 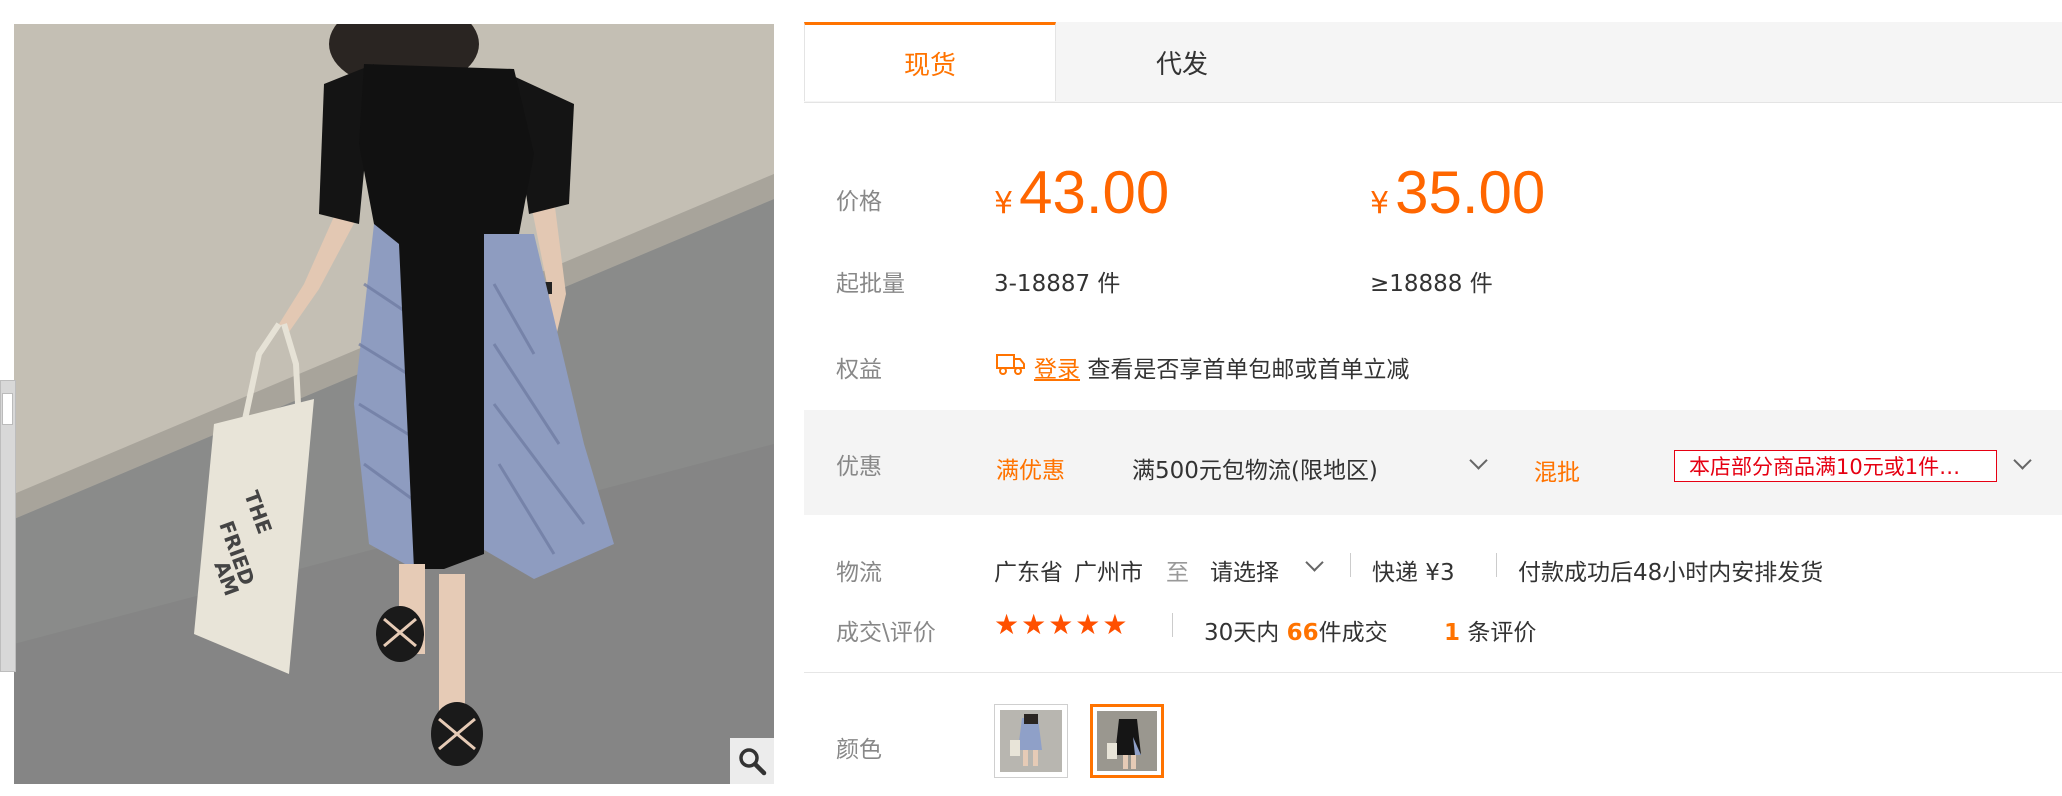 I want to click on promo-tag-hunpi: 混批, so click(x=1557, y=470).